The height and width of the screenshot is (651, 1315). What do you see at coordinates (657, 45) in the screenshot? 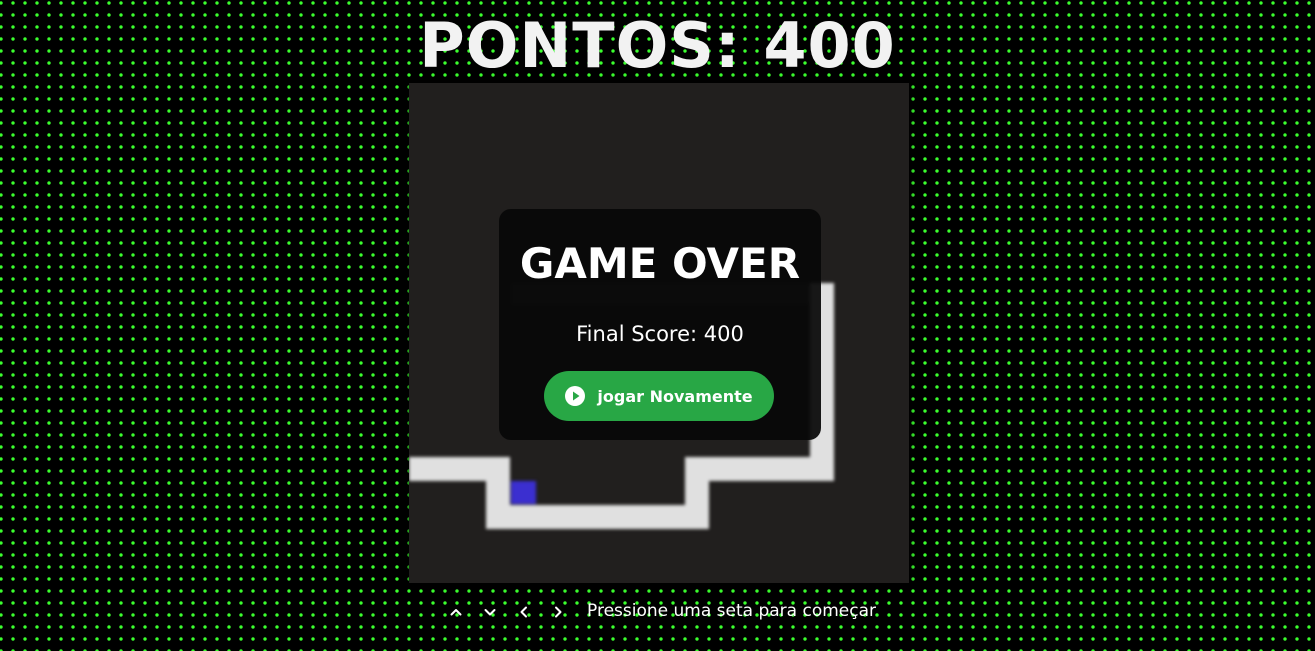
I see `score-title: PONTOS: 400` at bounding box center [657, 45].